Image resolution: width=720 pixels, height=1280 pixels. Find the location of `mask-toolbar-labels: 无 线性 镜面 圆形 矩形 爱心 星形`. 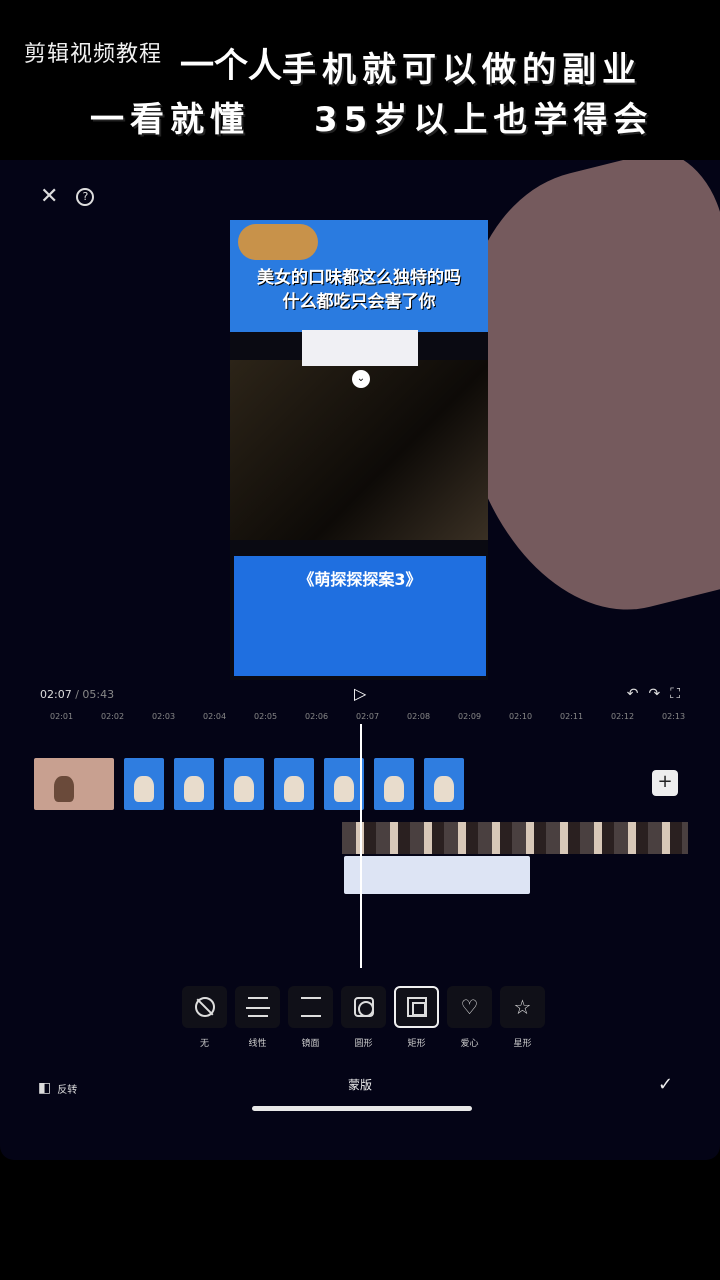

mask-toolbar-labels: 无 线性 镜面 圆形 矩形 爱心 星形 is located at coordinates (363, 1042).